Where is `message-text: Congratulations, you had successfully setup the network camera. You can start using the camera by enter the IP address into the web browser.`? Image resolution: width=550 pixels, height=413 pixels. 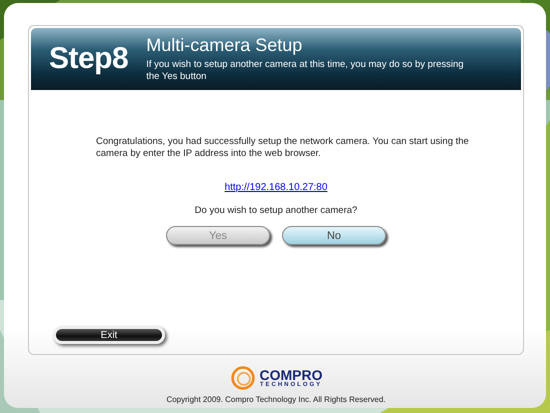 message-text: Congratulations, you had successfully setup the network camera. You can start using the camera by enter the IP address into the web browser. is located at coordinates (283, 148).